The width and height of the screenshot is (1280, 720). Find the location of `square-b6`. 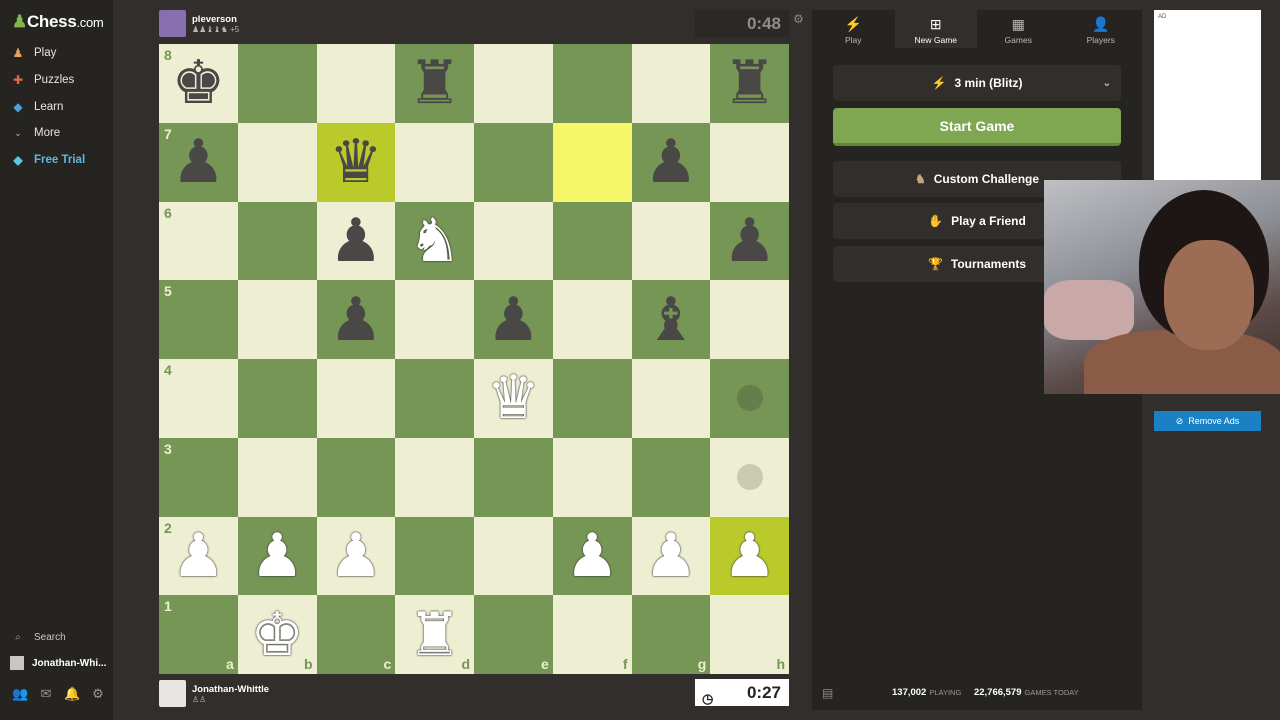

square-b6 is located at coordinates (277, 241).